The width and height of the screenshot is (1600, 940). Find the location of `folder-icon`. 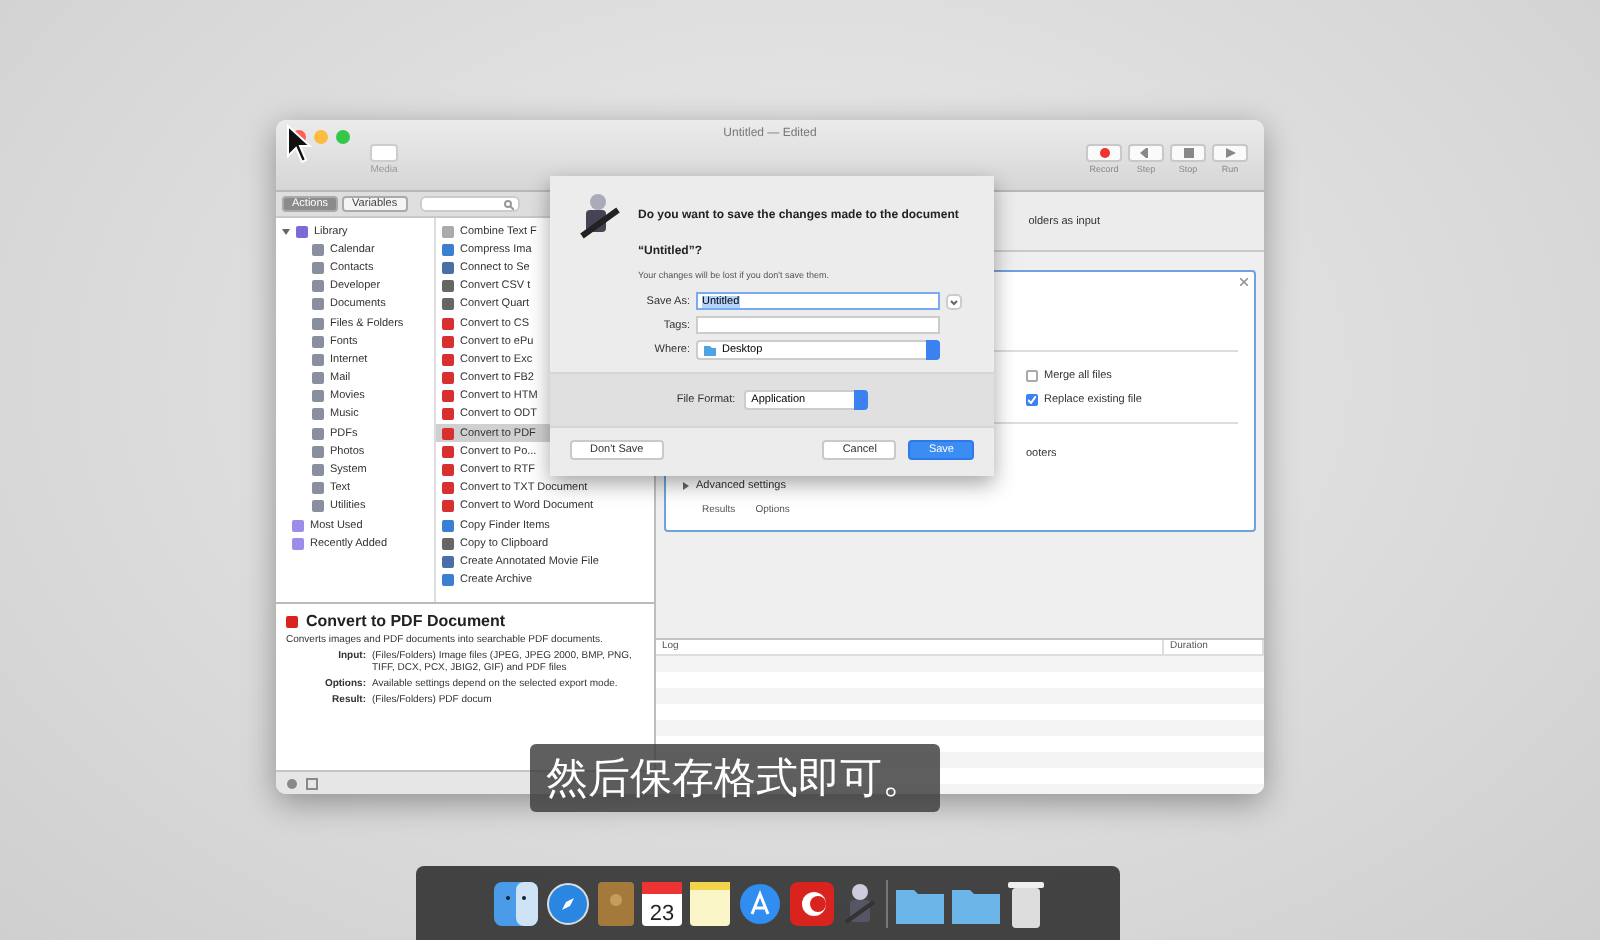

folder-icon is located at coordinates (710, 350).